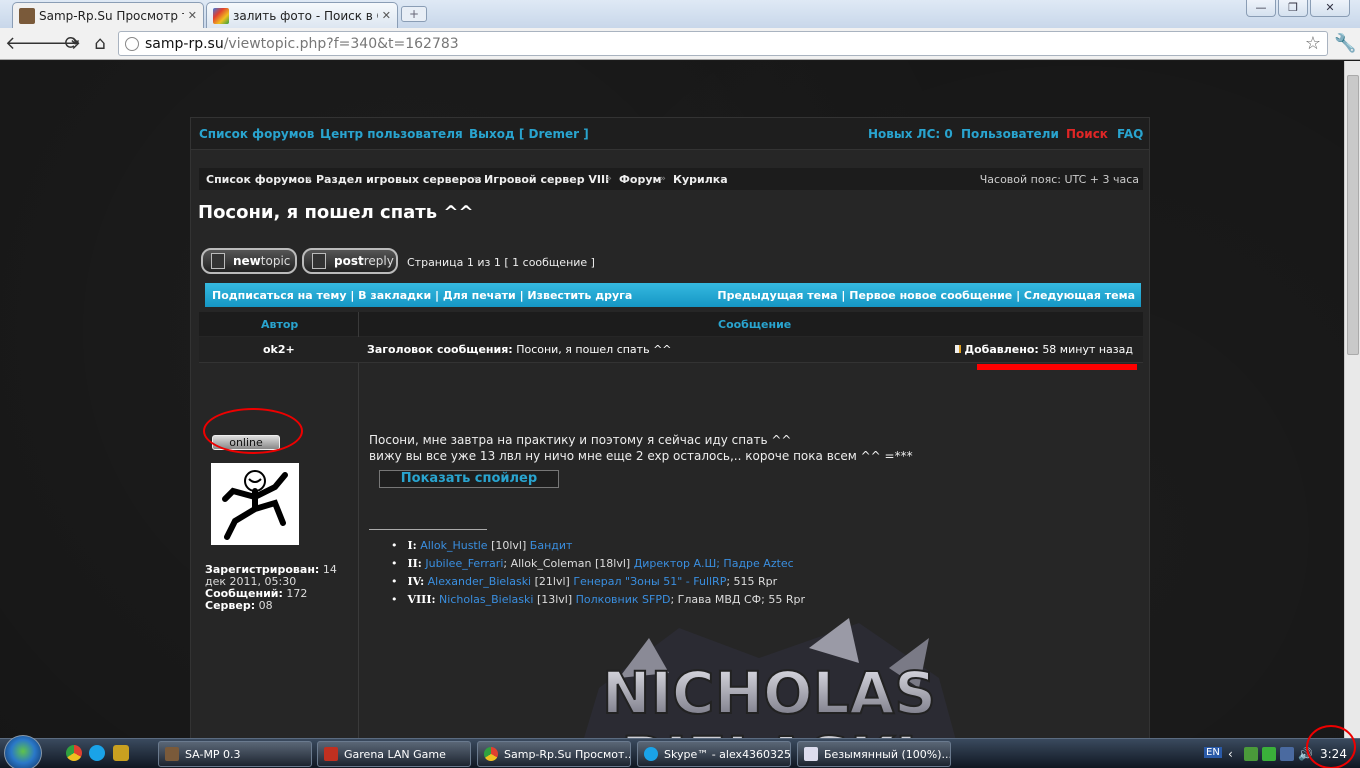 The image size is (1360, 768). Describe the element at coordinates (132, 43) in the screenshot. I see `globe-icon` at that location.